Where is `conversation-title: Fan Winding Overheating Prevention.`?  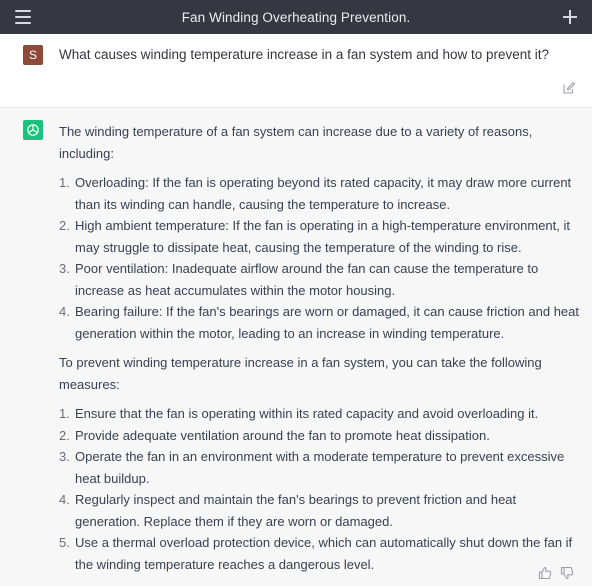 conversation-title: Fan Winding Overheating Prevention. is located at coordinates (296, 17).